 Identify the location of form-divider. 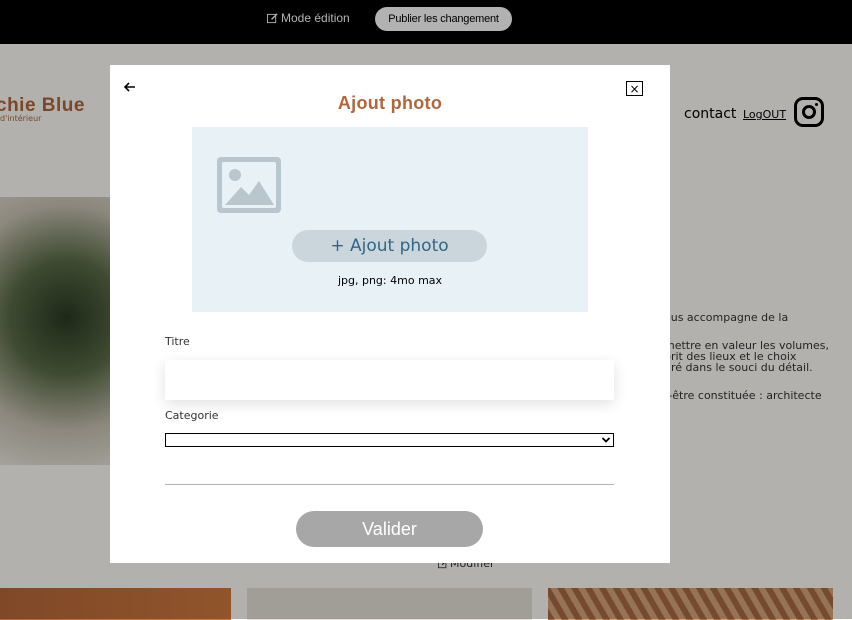
(389, 484).